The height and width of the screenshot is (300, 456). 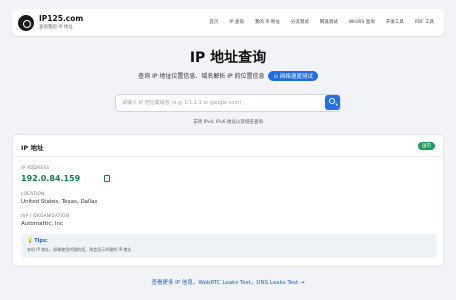 What do you see at coordinates (426, 146) in the screenshot?
I see `region-badge: 国内` at bounding box center [426, 146].